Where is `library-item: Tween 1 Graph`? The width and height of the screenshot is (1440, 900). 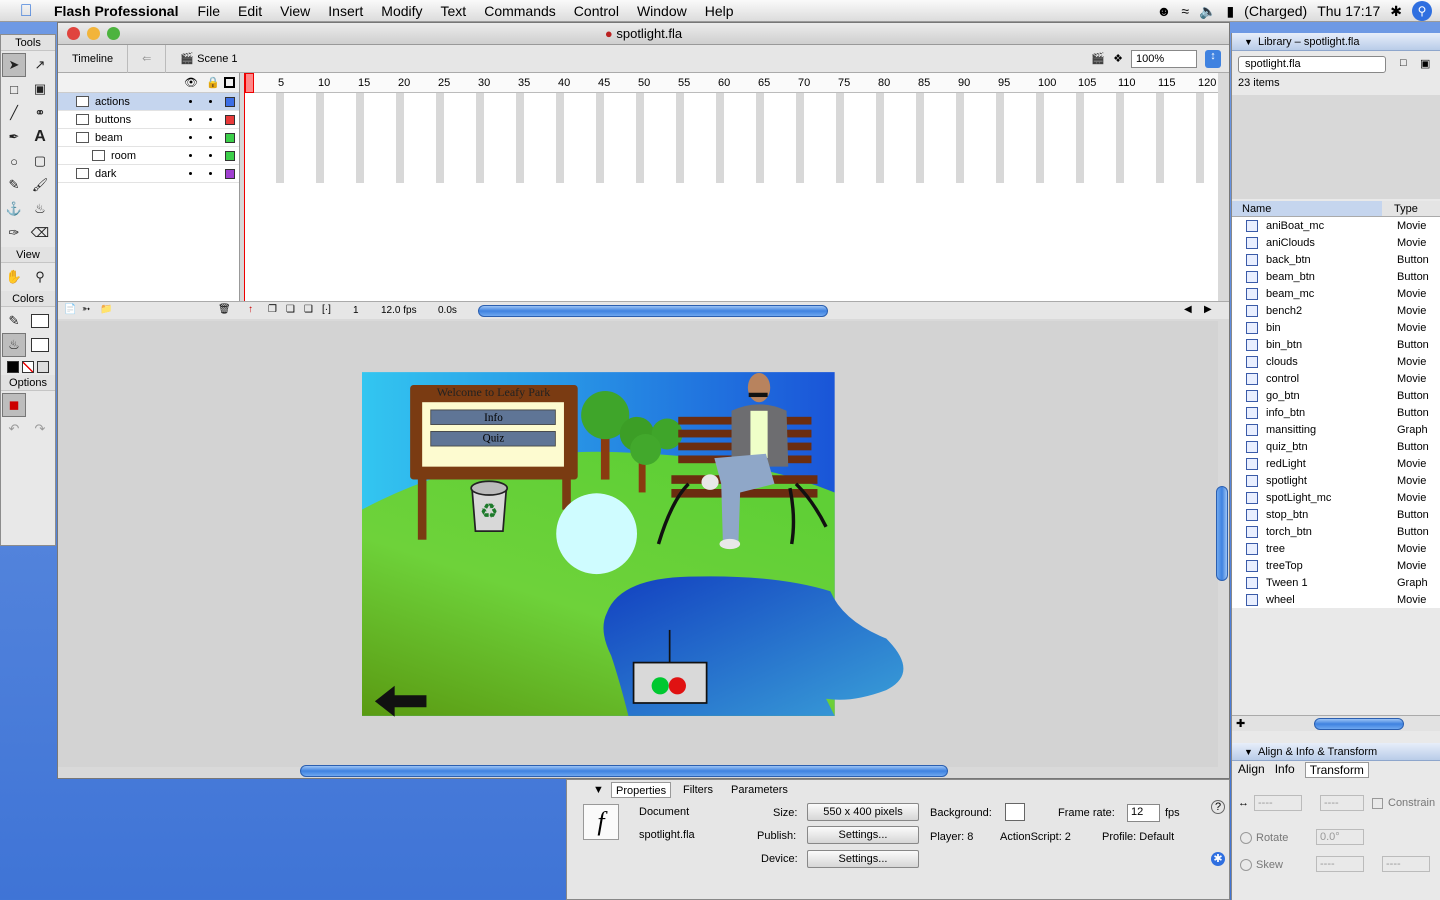 library-item: Tween 1 Graph is located at coordinates (1336, 582).